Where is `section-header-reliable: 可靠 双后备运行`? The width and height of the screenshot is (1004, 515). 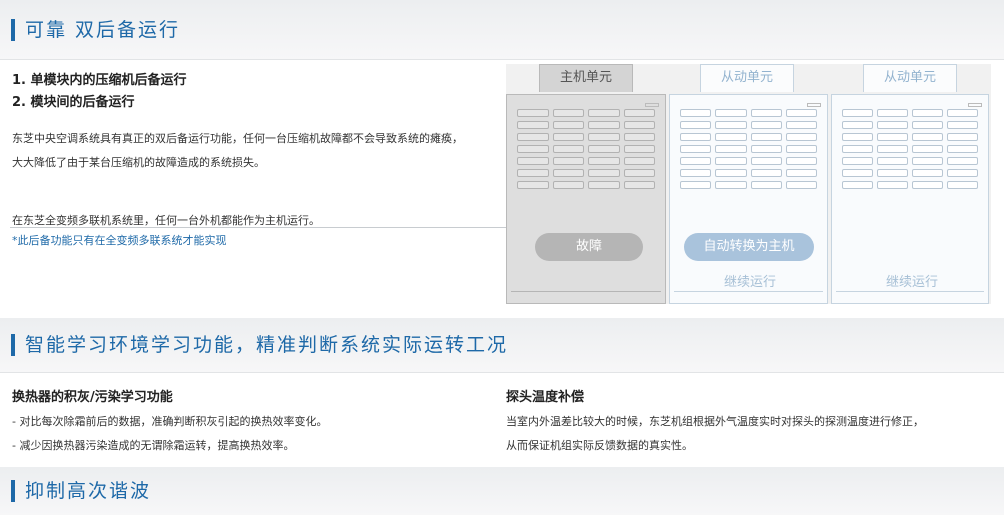
section-header-reliable: 可靠 双后备运行 is located at coordinates (502, 30).